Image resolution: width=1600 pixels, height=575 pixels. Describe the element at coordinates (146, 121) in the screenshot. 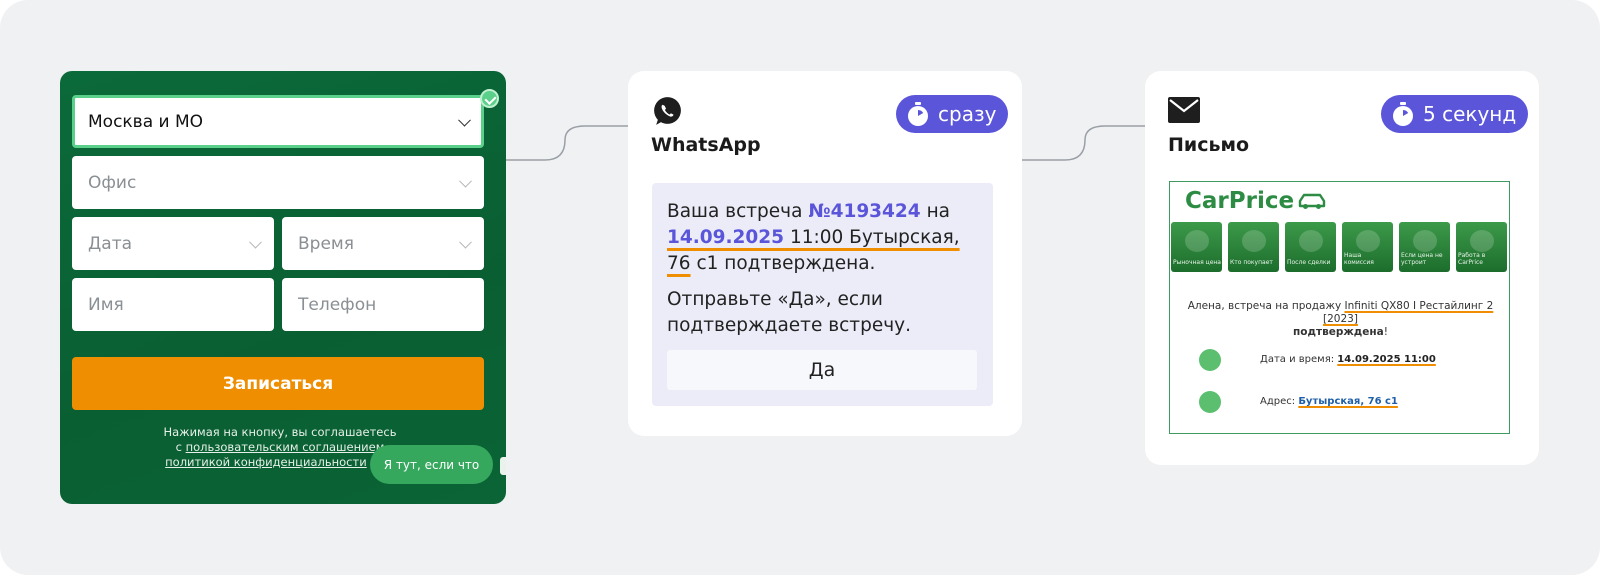

I see `region-value: Москва и МО` at that location.